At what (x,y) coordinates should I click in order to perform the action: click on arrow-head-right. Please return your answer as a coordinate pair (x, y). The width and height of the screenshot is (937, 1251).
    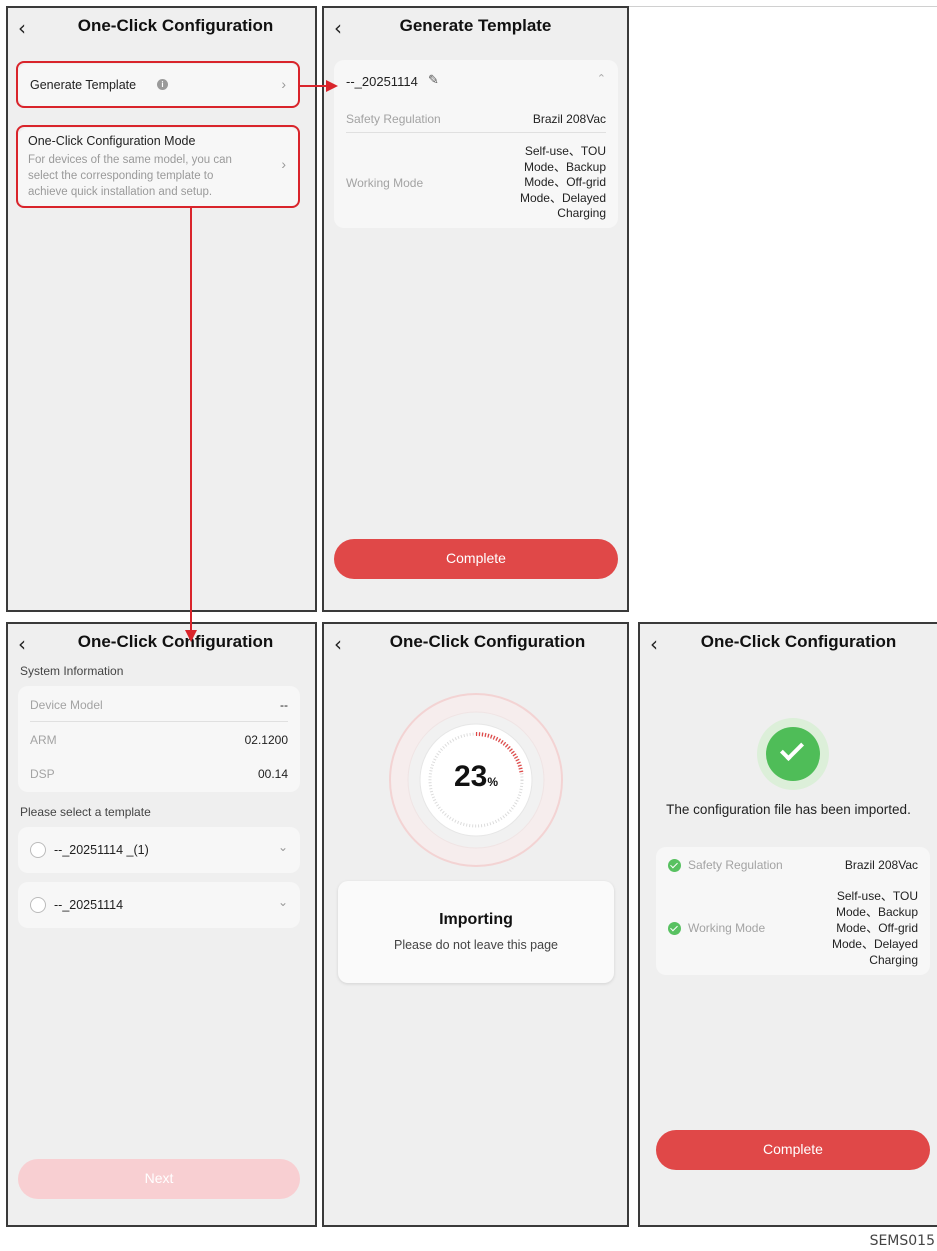
    Looking at the image, I should click on (332, 86).